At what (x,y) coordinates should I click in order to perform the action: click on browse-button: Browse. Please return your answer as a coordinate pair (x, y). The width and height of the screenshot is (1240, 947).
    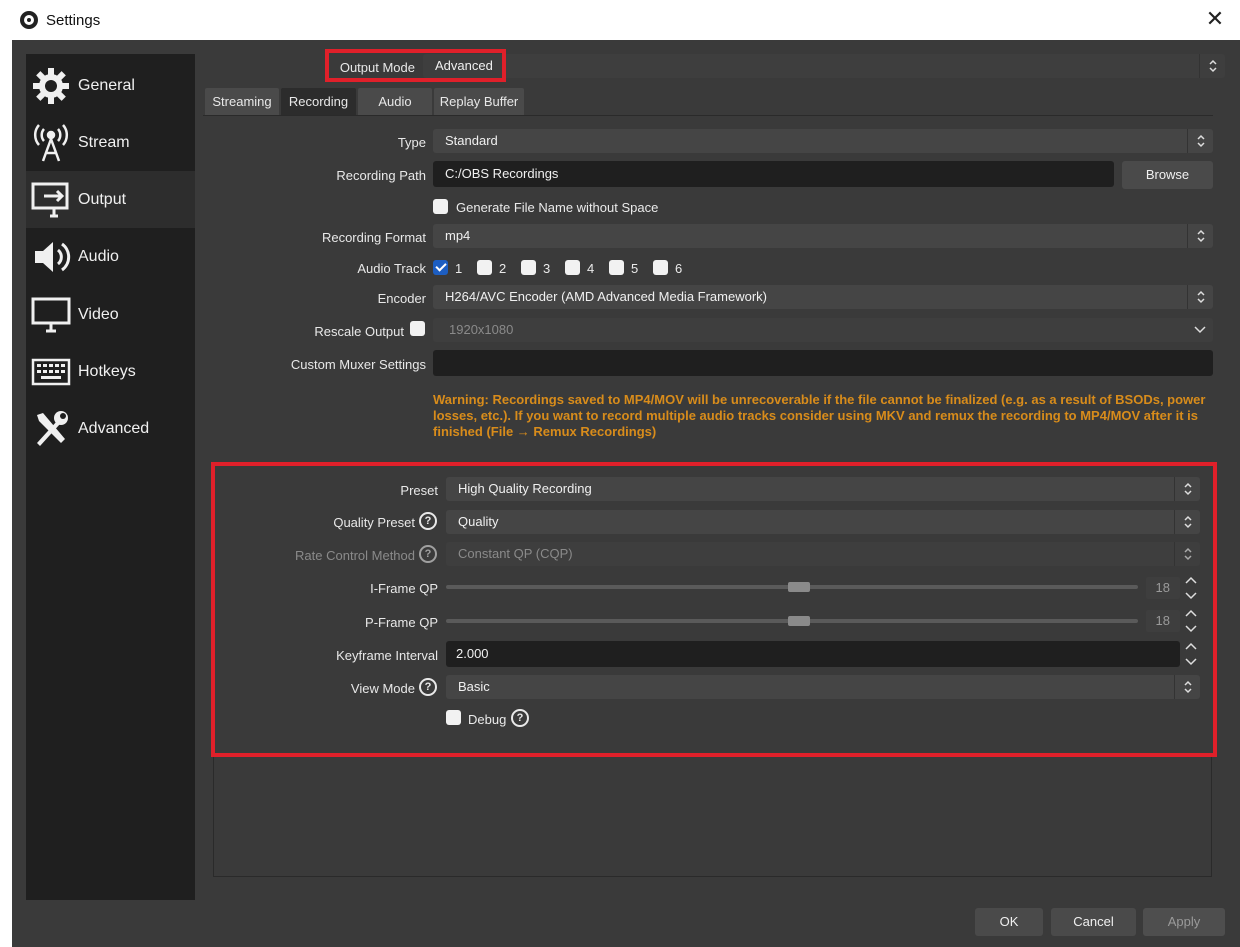
    Looking at the image, I should click on (1167, 175).